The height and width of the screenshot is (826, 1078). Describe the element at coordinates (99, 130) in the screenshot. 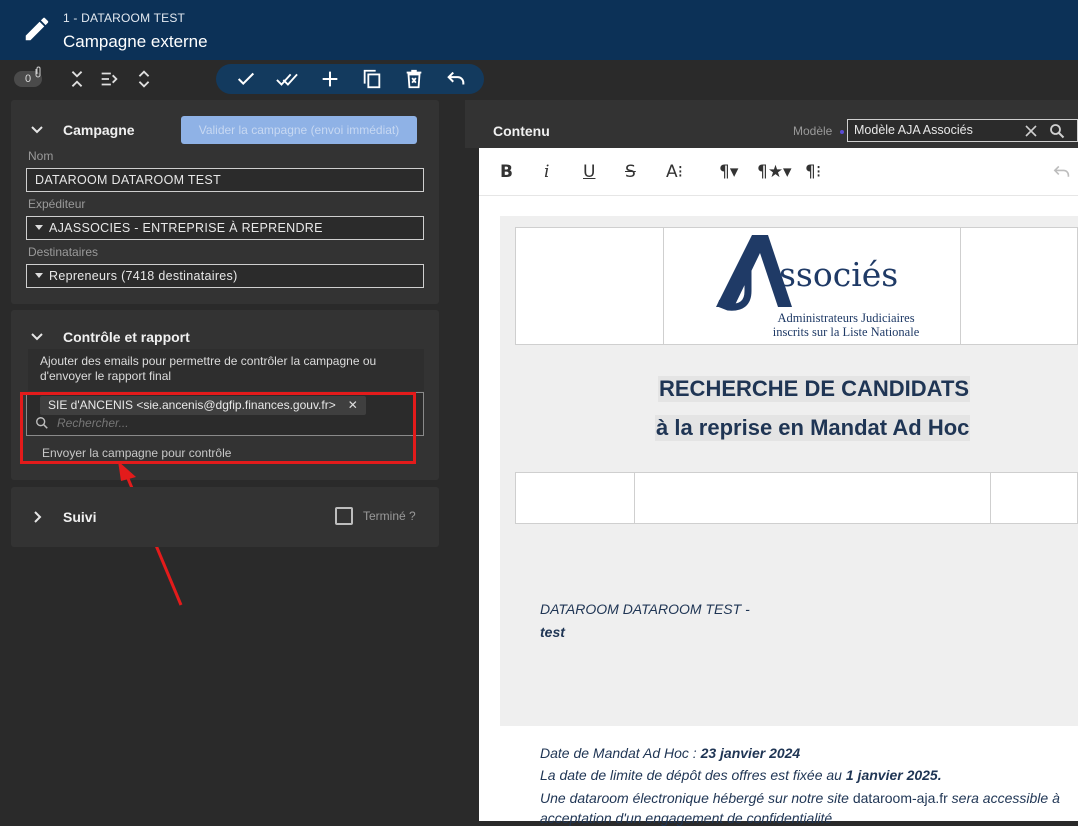

I see `campagne-section-title: Campagne` at that location.